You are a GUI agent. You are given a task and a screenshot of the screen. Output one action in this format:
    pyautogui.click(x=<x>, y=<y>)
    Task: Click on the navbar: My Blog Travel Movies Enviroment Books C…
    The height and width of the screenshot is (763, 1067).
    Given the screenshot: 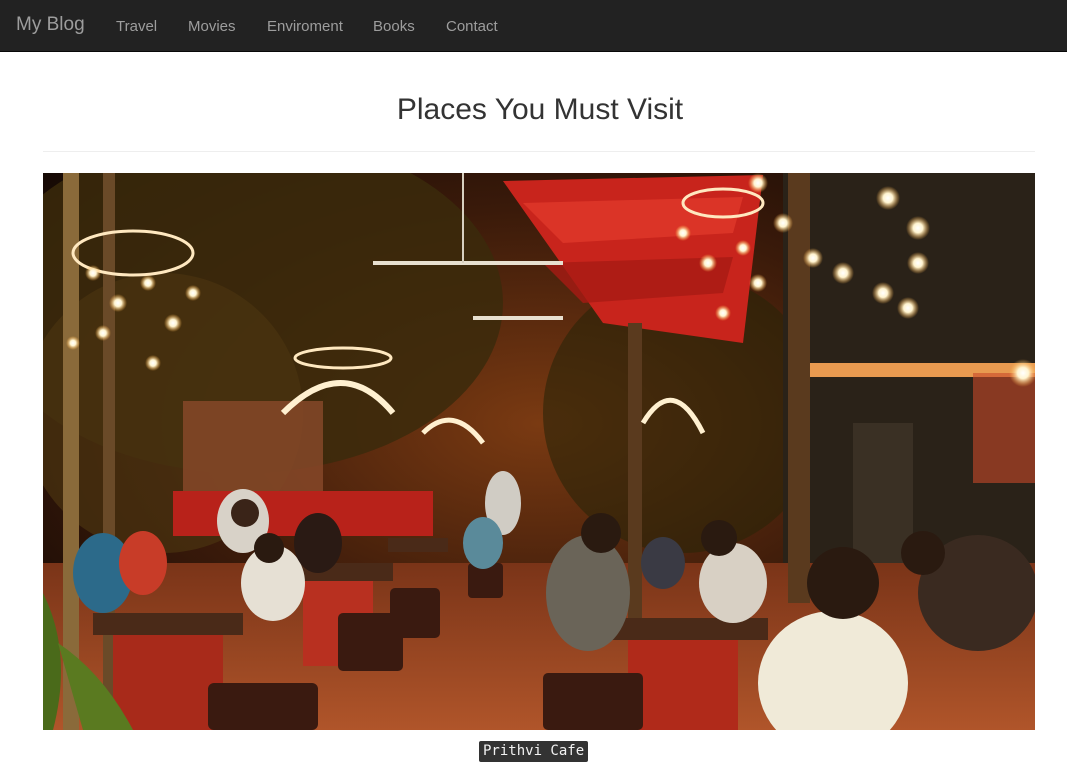 What is the action you would take?
    pyautogui.click(x=533, y=26)
    